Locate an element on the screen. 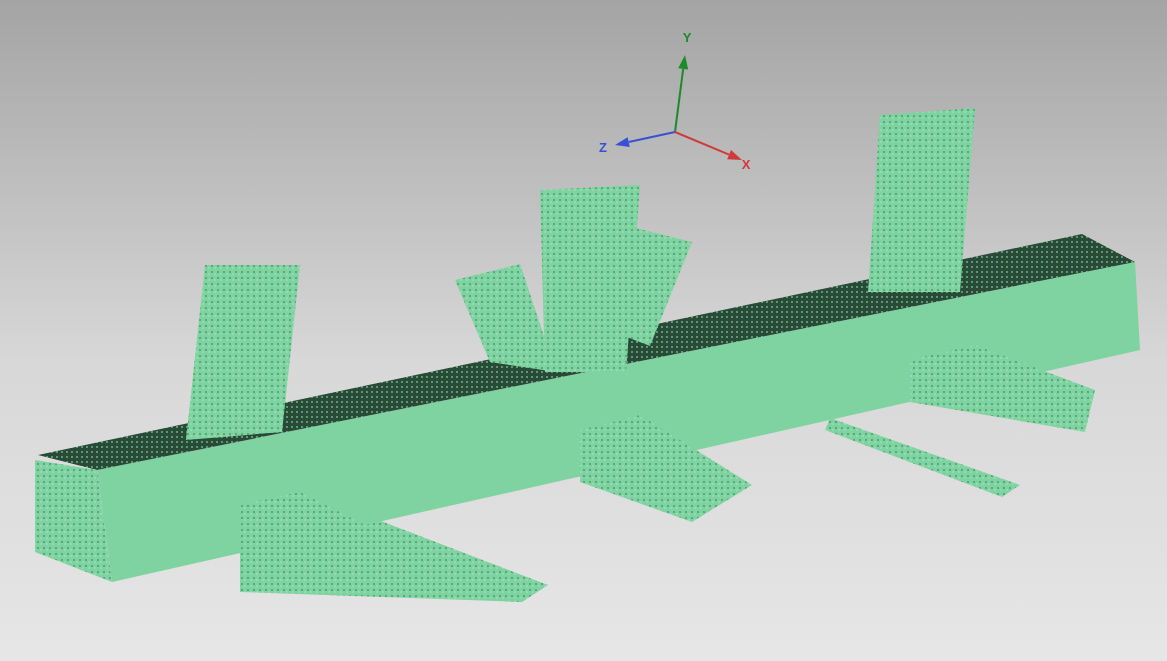 This screenshot has height=661, width=1167. axis-label: Z is located at coordinates (603, 147).